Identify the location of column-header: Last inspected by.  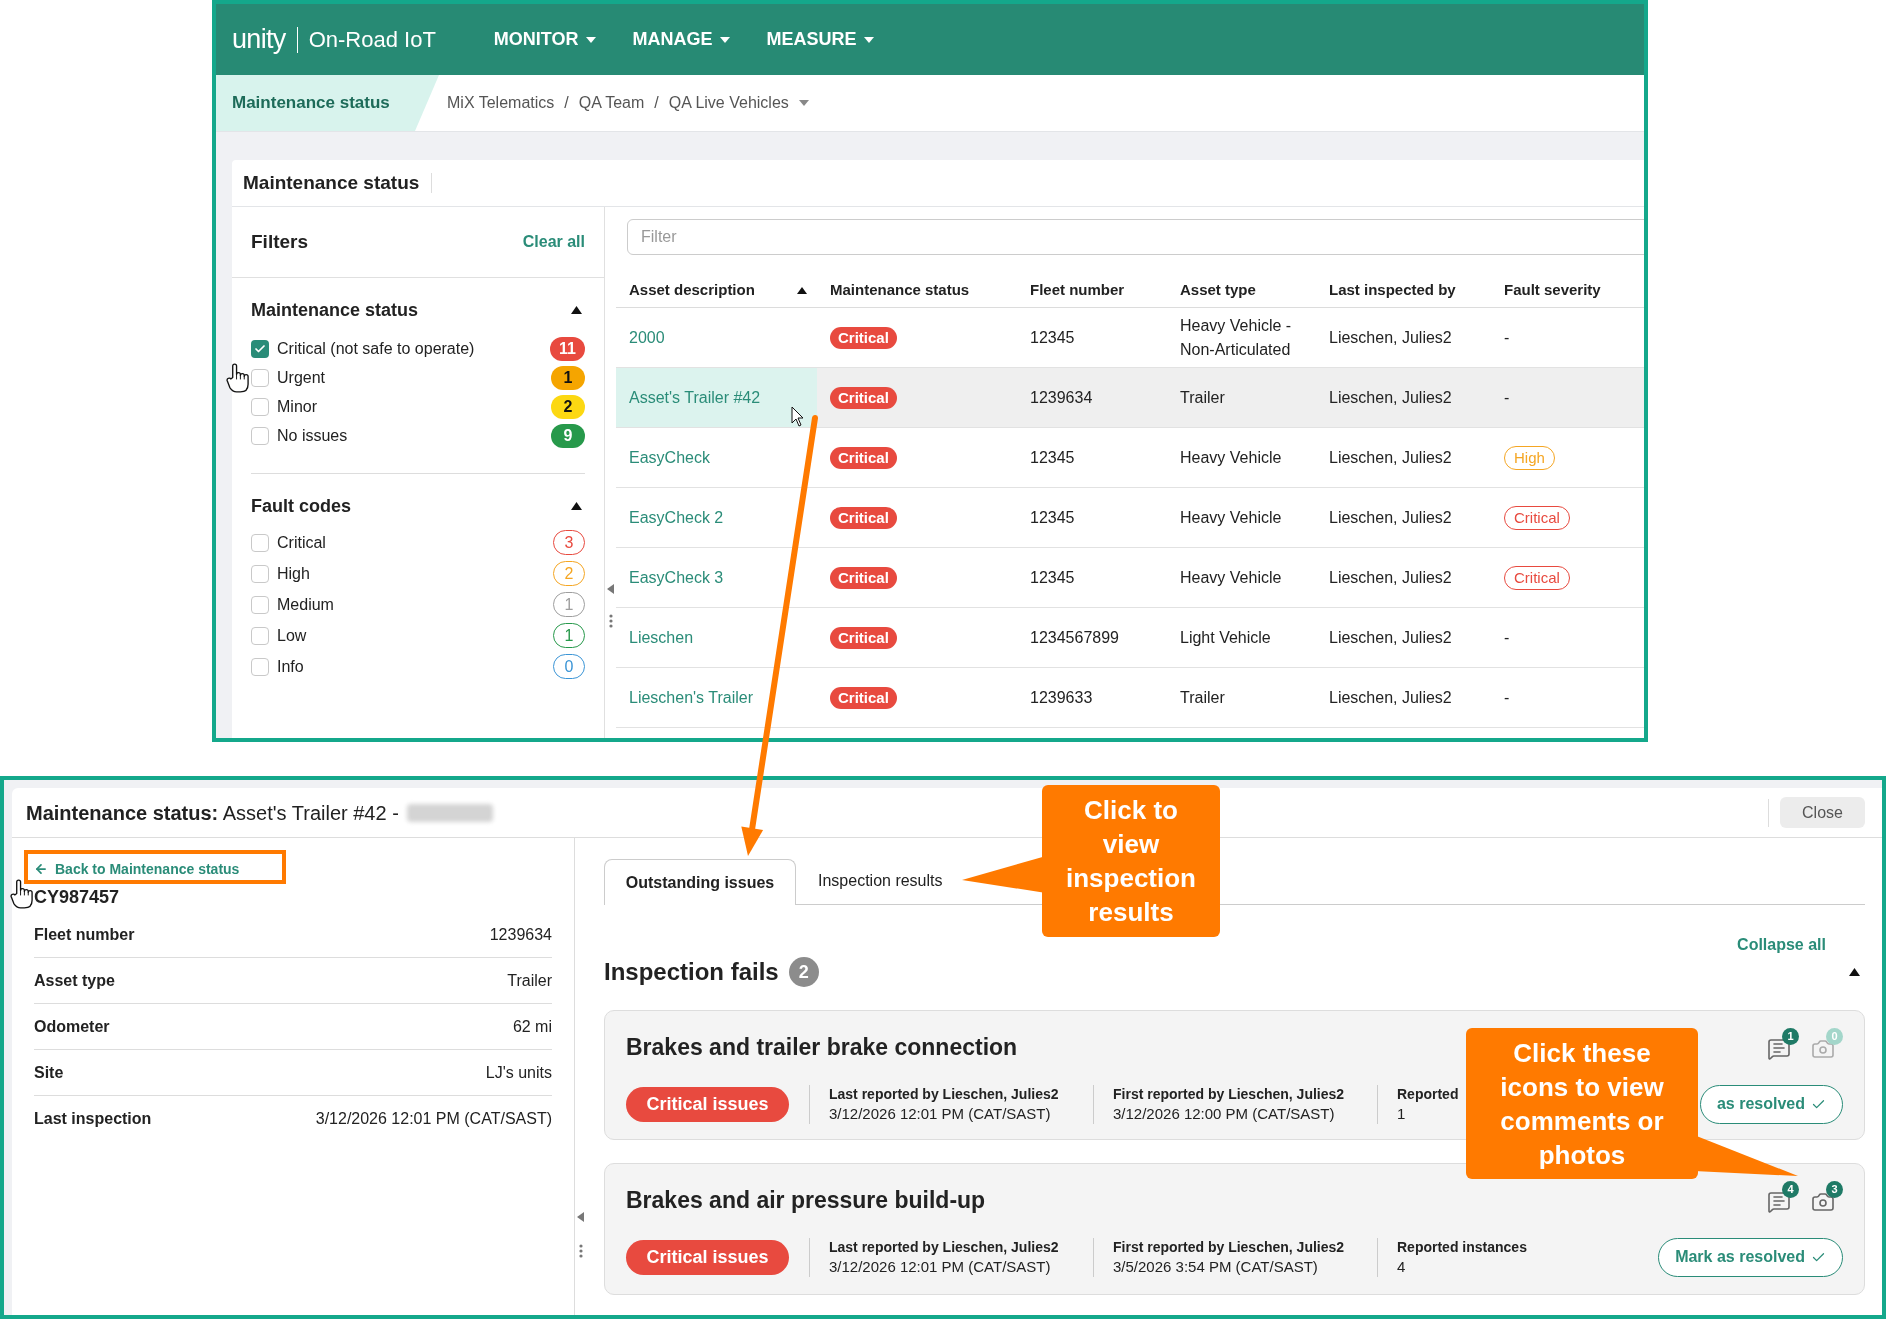
(1392, 290).